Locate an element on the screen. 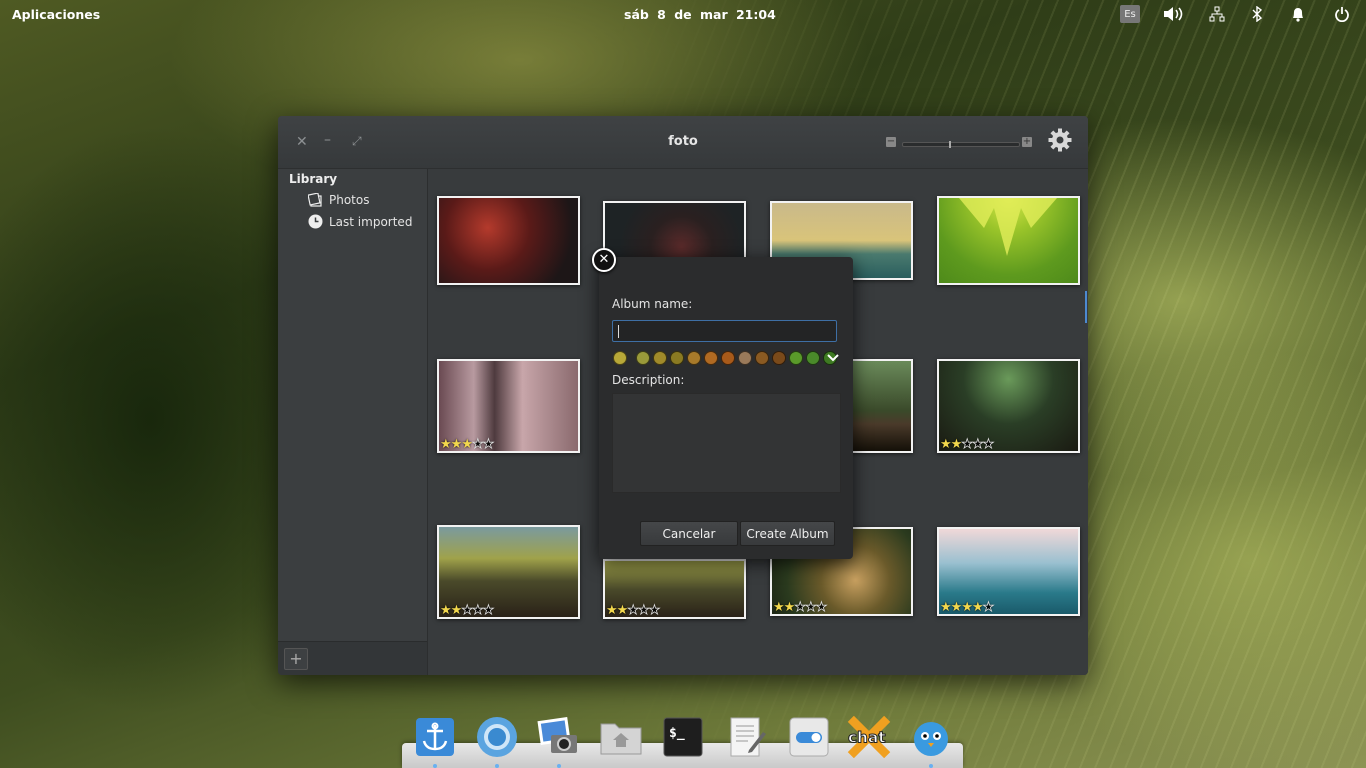  sidebar-item-photos: Photos is located at coordinates (338, 200).